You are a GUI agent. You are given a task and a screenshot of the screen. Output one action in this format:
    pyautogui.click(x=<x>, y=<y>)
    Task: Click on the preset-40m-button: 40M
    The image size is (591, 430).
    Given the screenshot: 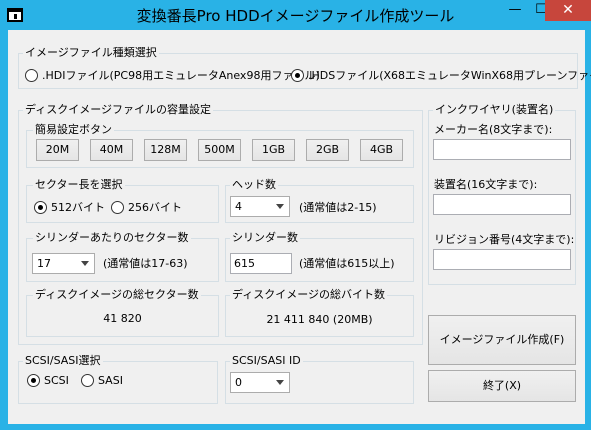 What is the action you would take?
    pyautogui.click(x=111, y=150)
    